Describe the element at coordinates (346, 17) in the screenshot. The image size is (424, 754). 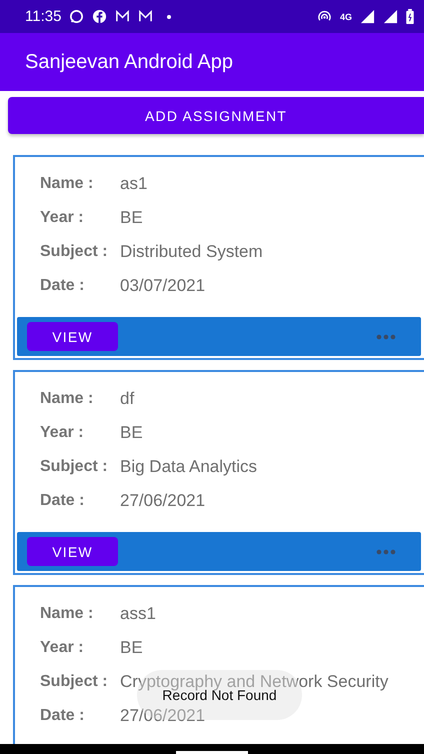
I see `network-type: 4G` at that location.